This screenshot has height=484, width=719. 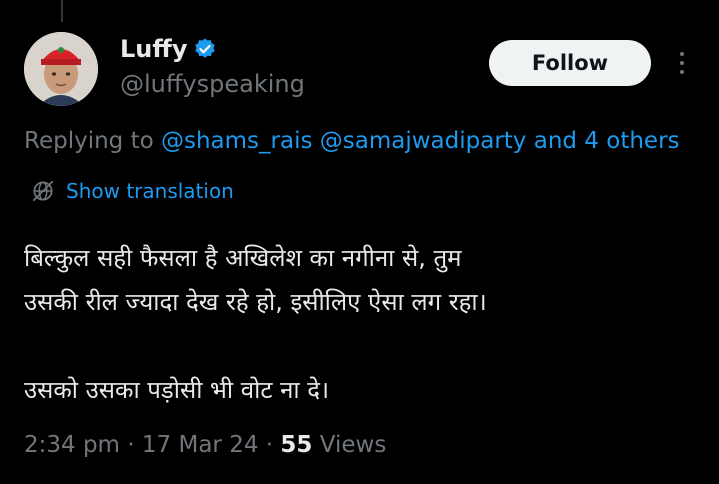 I want to click on avatar-image, so click(x=61, y=69).